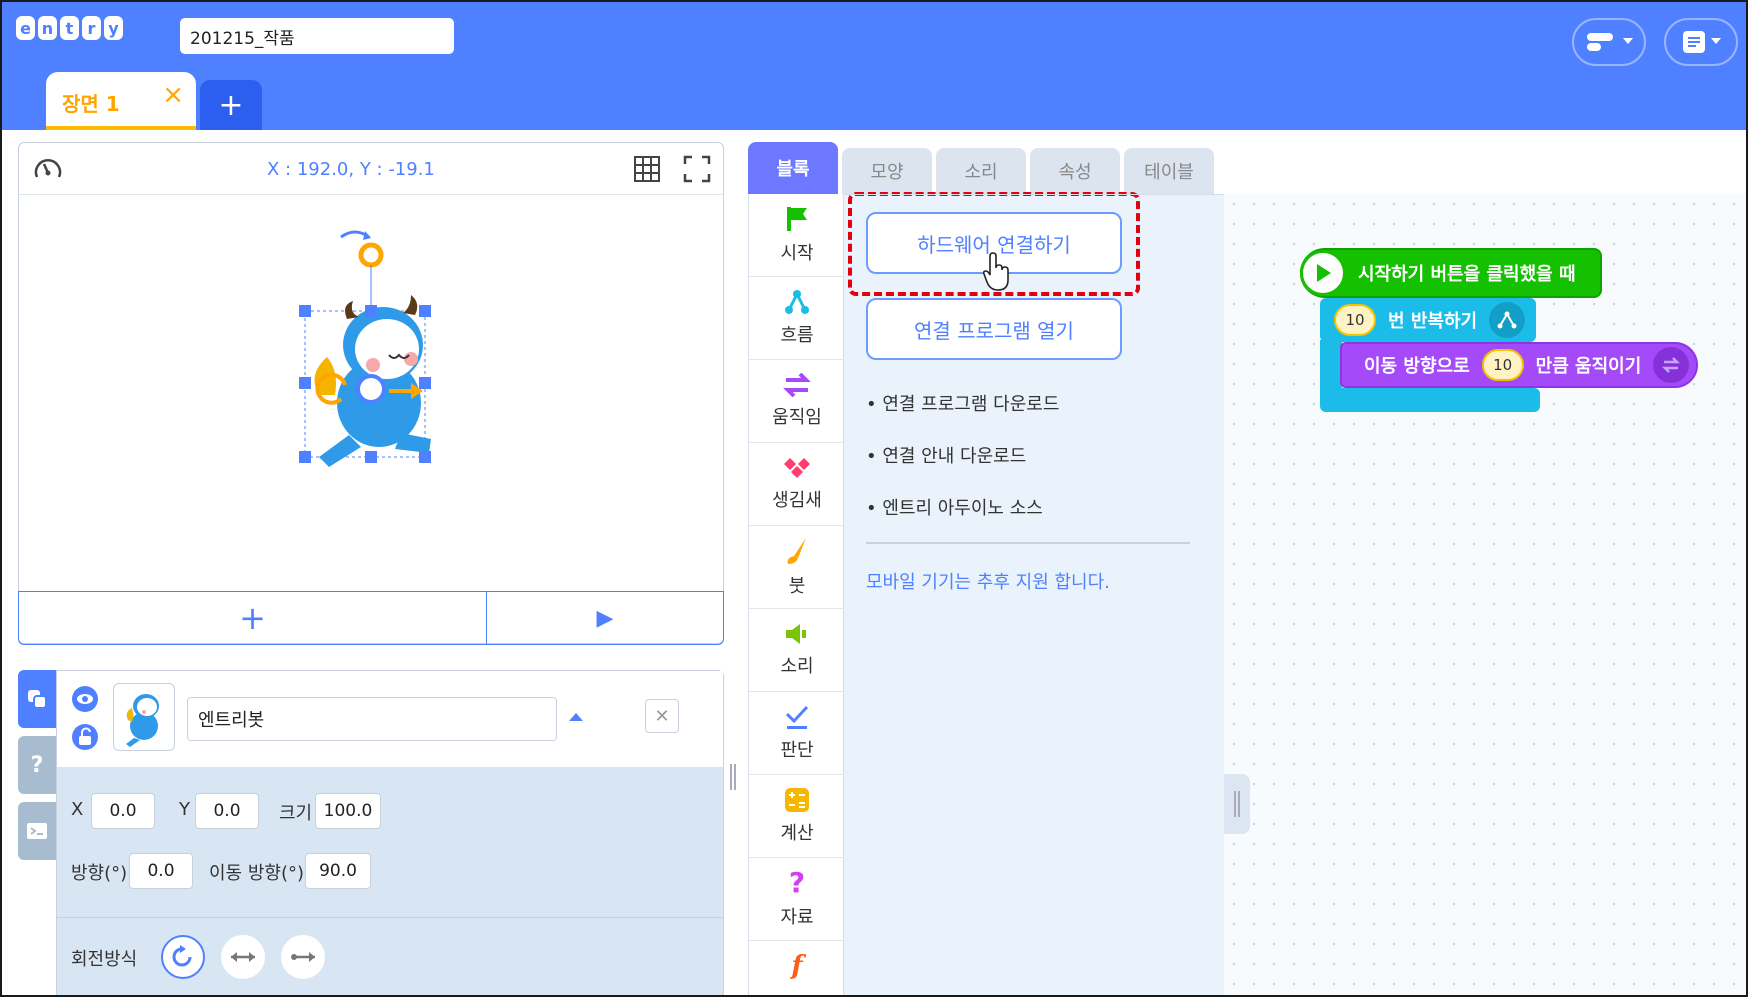  I want to click on play-icon, so click(1323, 273).